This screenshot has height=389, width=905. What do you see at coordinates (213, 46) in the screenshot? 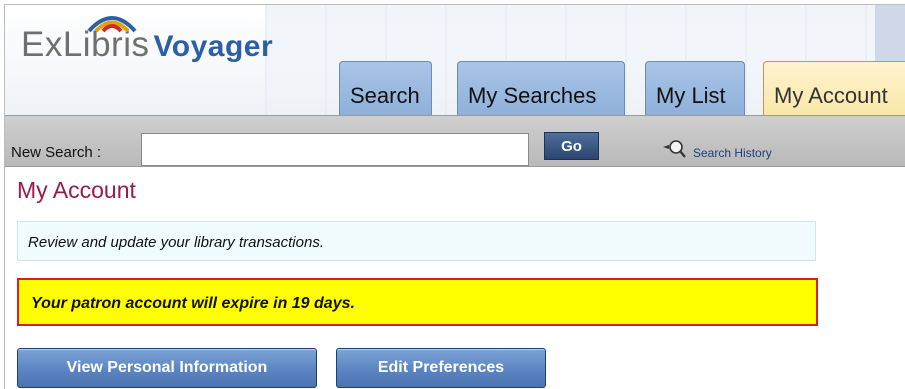
I see `logo-voyager-text: Voyager` at bounding box center [213, 46].